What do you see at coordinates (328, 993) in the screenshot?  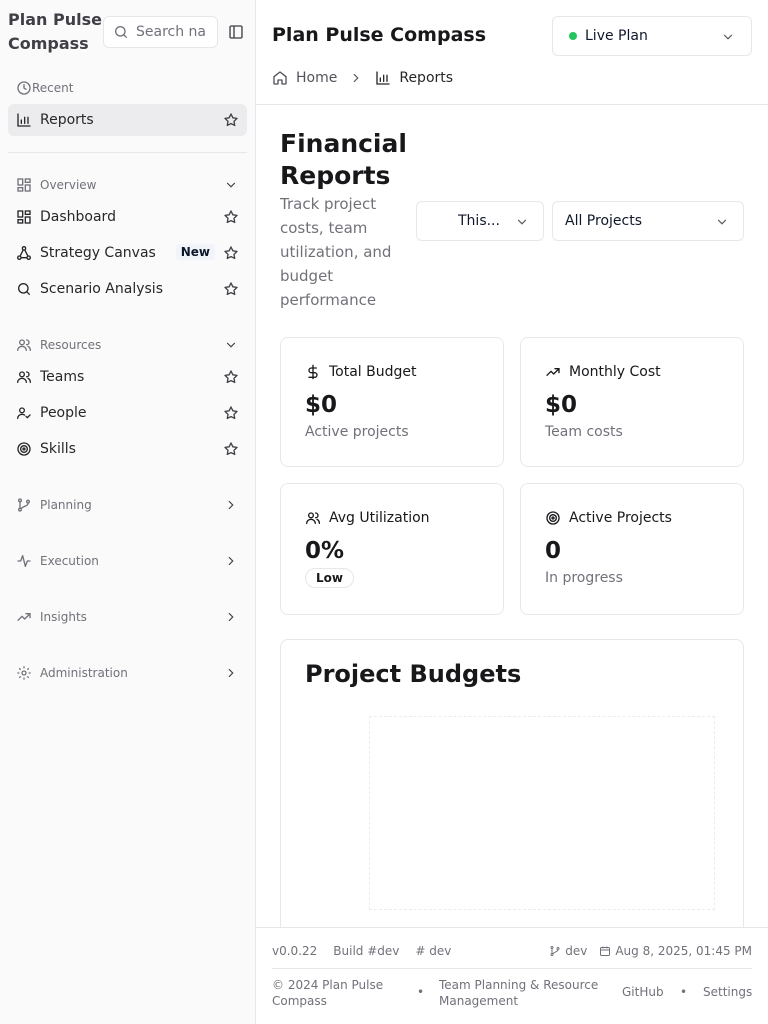 I see `copyright: © 2024 Plan Pulse Compass` at bounding box center [328, 993].